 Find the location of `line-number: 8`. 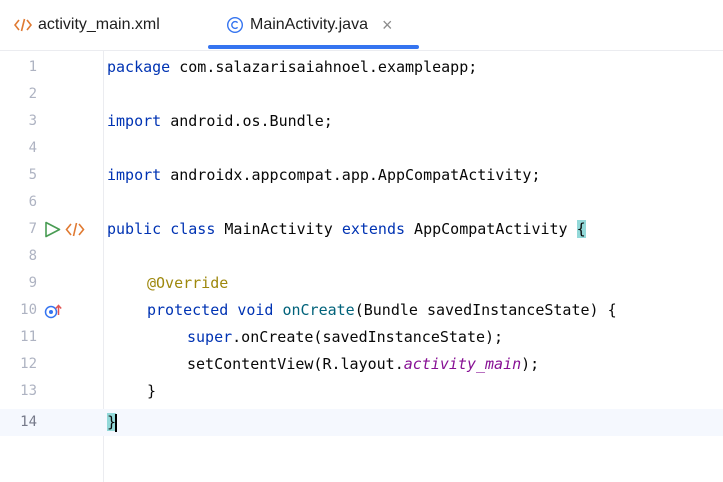

line-number: 8 is located at coordinates (32, 256).